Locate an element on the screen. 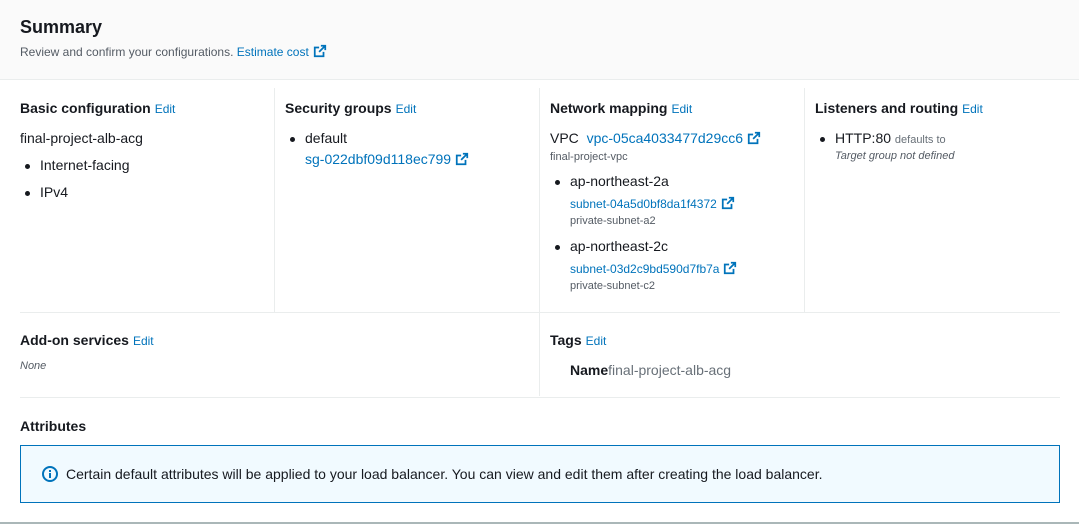  estimate-cost-link: Estimate cost is located at coordinates (281, 51).